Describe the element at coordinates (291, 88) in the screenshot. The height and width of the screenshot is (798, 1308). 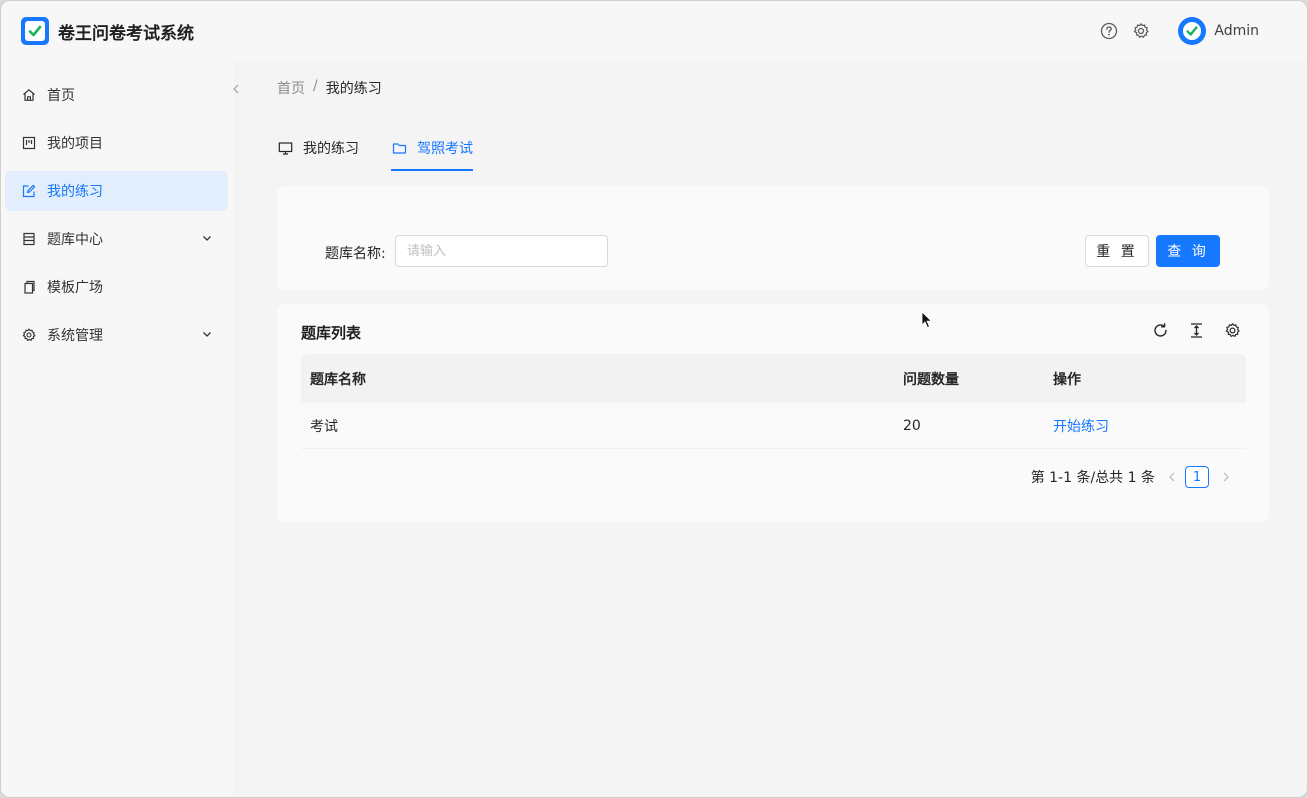
I see `breadcrumb-home-link: 首页` at that location.